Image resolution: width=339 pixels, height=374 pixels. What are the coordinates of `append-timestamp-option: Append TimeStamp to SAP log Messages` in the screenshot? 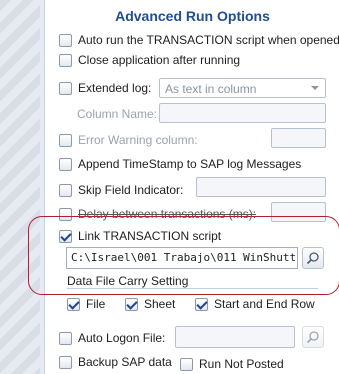 It's located at (180, 164).